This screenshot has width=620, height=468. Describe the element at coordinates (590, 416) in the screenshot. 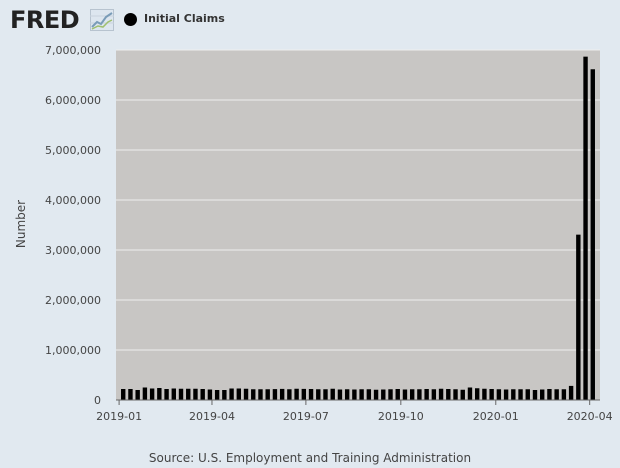

I see `x-tick-label: 2020-04` at that location.